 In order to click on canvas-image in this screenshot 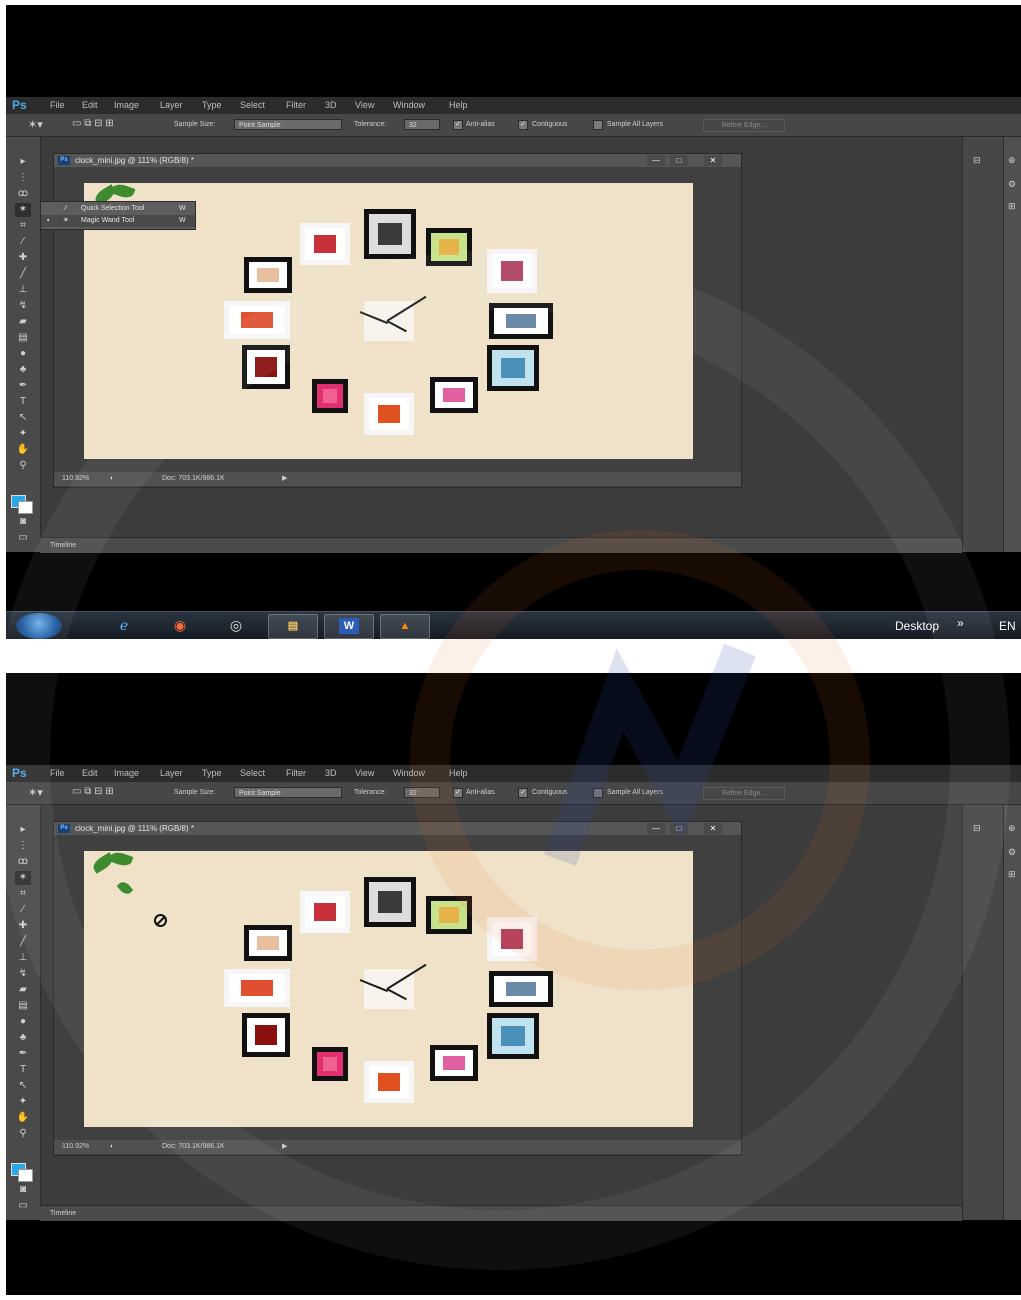, I will do `click(388, 989)`.